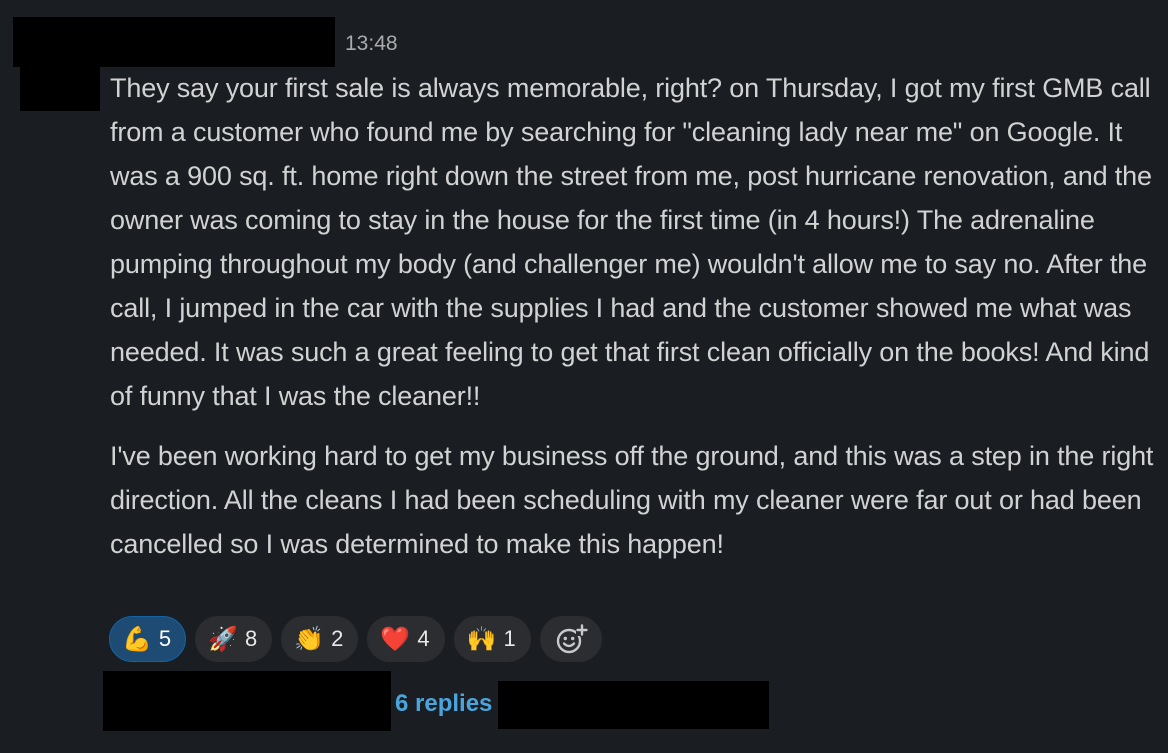  Describe the element at coordinates (251, 638) in the screenshot. I see `reaction-count: 8` at that location.